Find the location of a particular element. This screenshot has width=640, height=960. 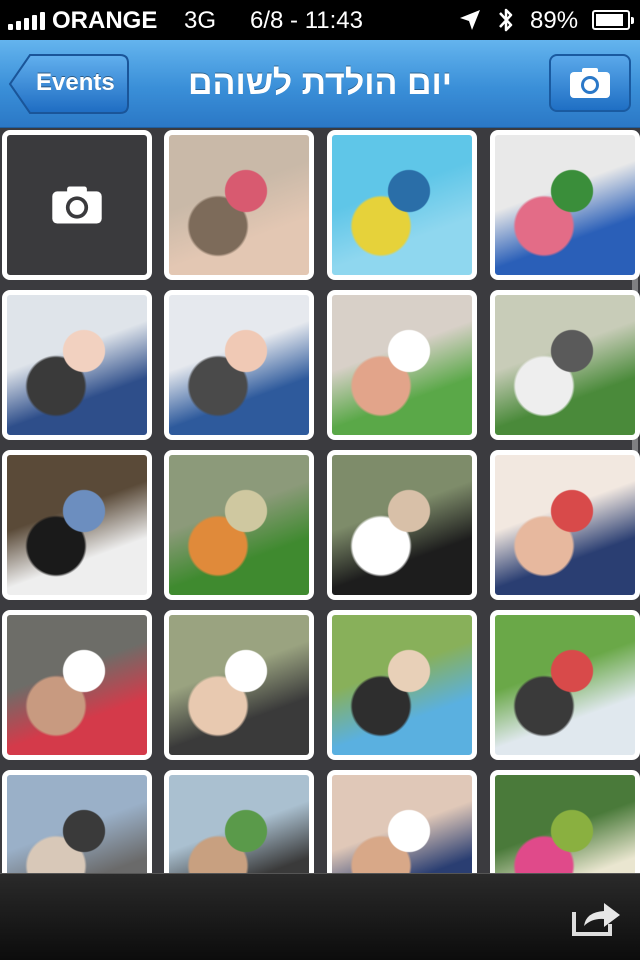

battery-percentage: 89% is located at coordinates (554, 20).